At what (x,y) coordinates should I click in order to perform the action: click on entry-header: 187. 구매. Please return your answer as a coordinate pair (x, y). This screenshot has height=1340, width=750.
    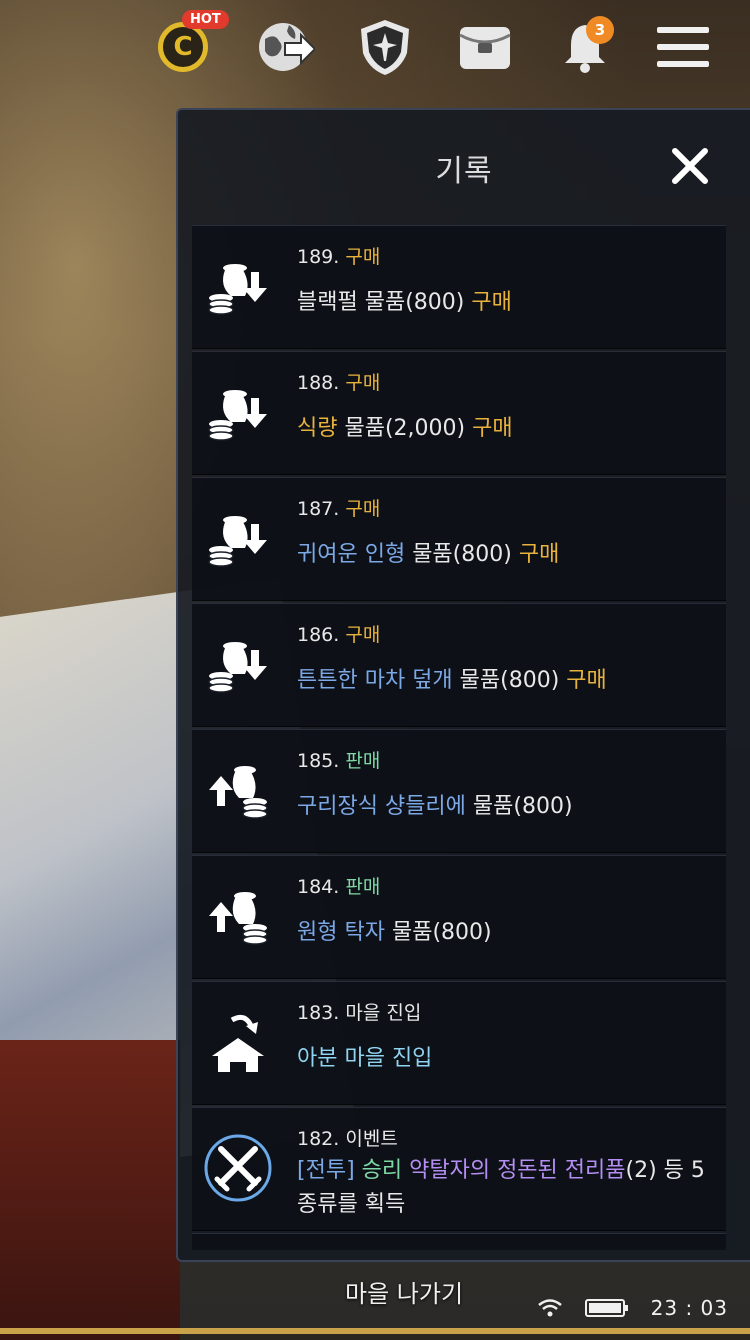
    Looking at the image, I should click on (338, 507).